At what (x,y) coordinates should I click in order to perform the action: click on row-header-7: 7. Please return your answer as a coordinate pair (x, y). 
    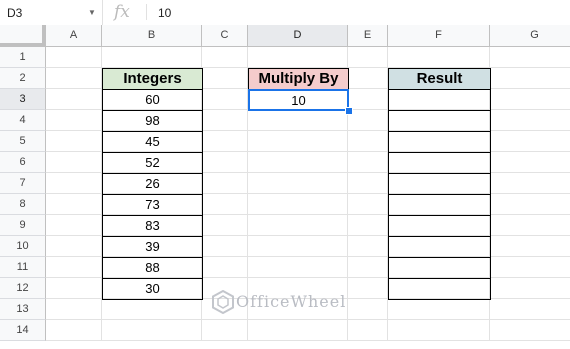
    Looking at the image, I should click on (23, 183).